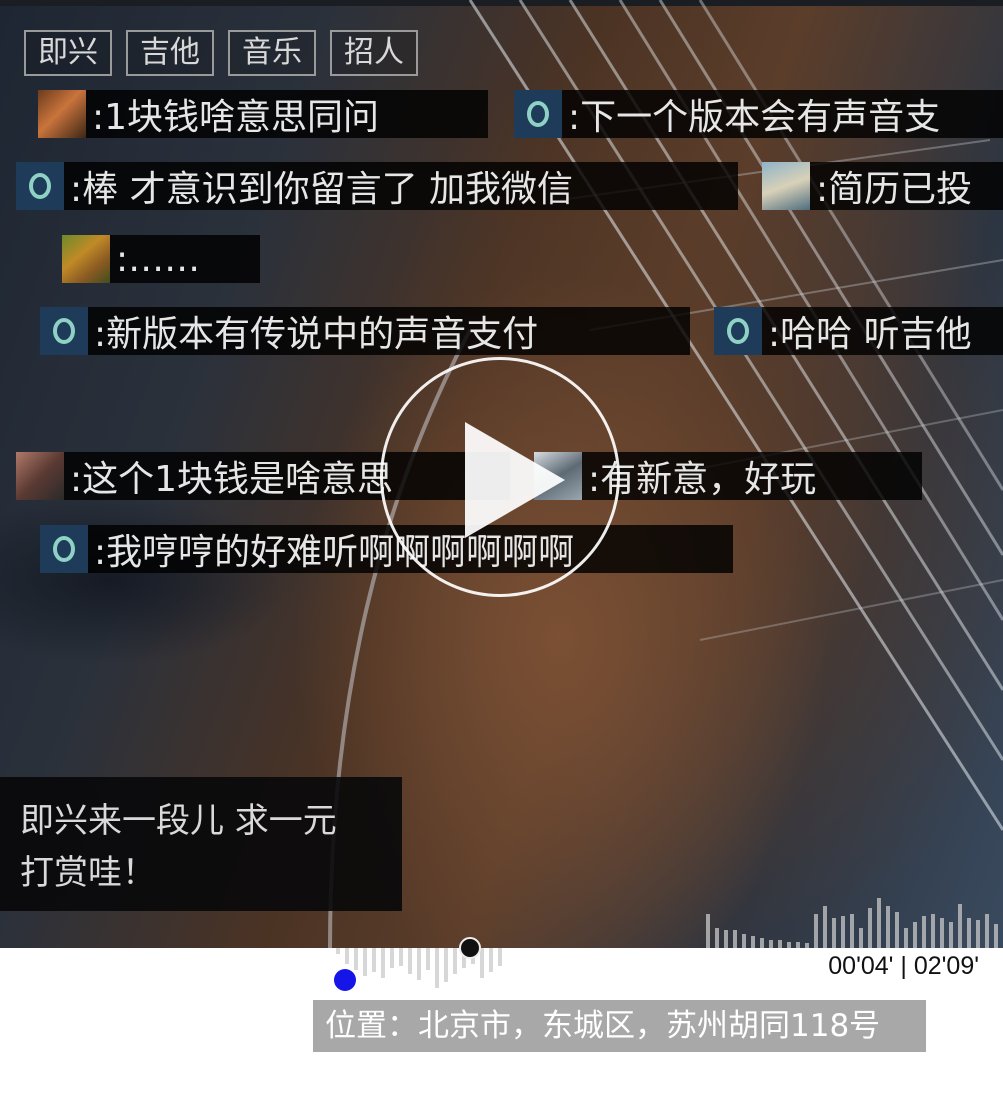 The image size is (1003, 1107). I want to click on progress-marker, so click(345, 980).